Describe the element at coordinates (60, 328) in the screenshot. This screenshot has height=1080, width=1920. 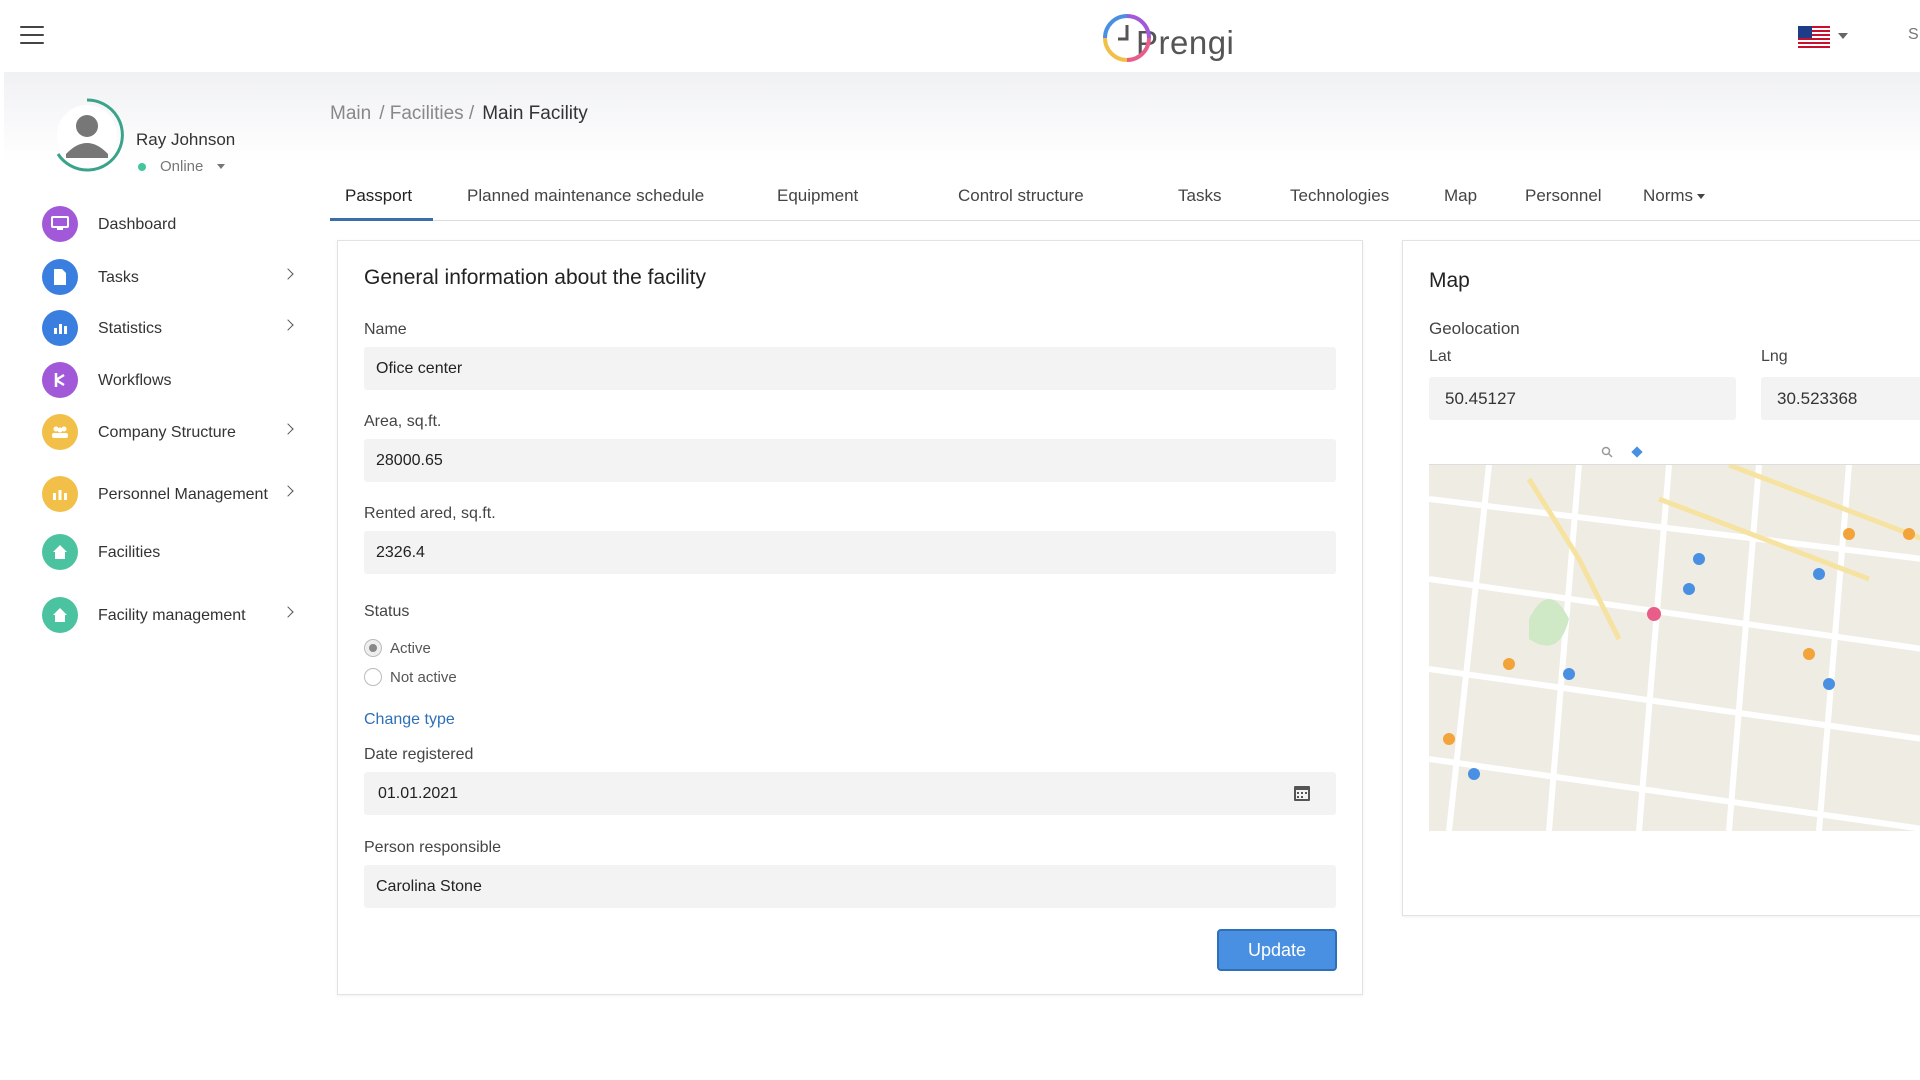
I see `bar-chart-icon` at that location.